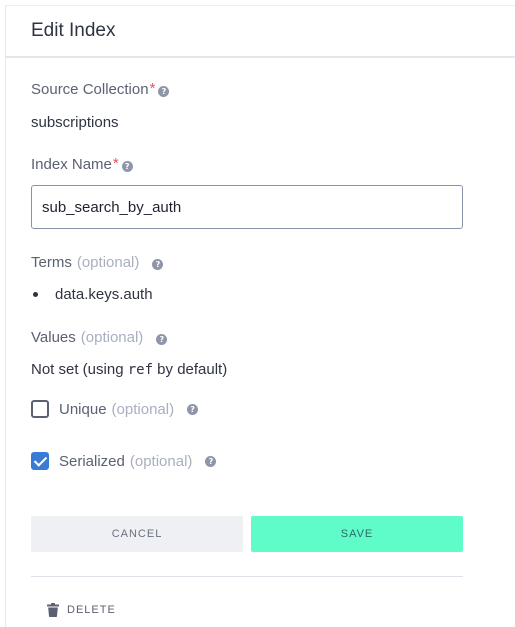  I want to click on term-value: data.keys.auth, so click(104, 294).